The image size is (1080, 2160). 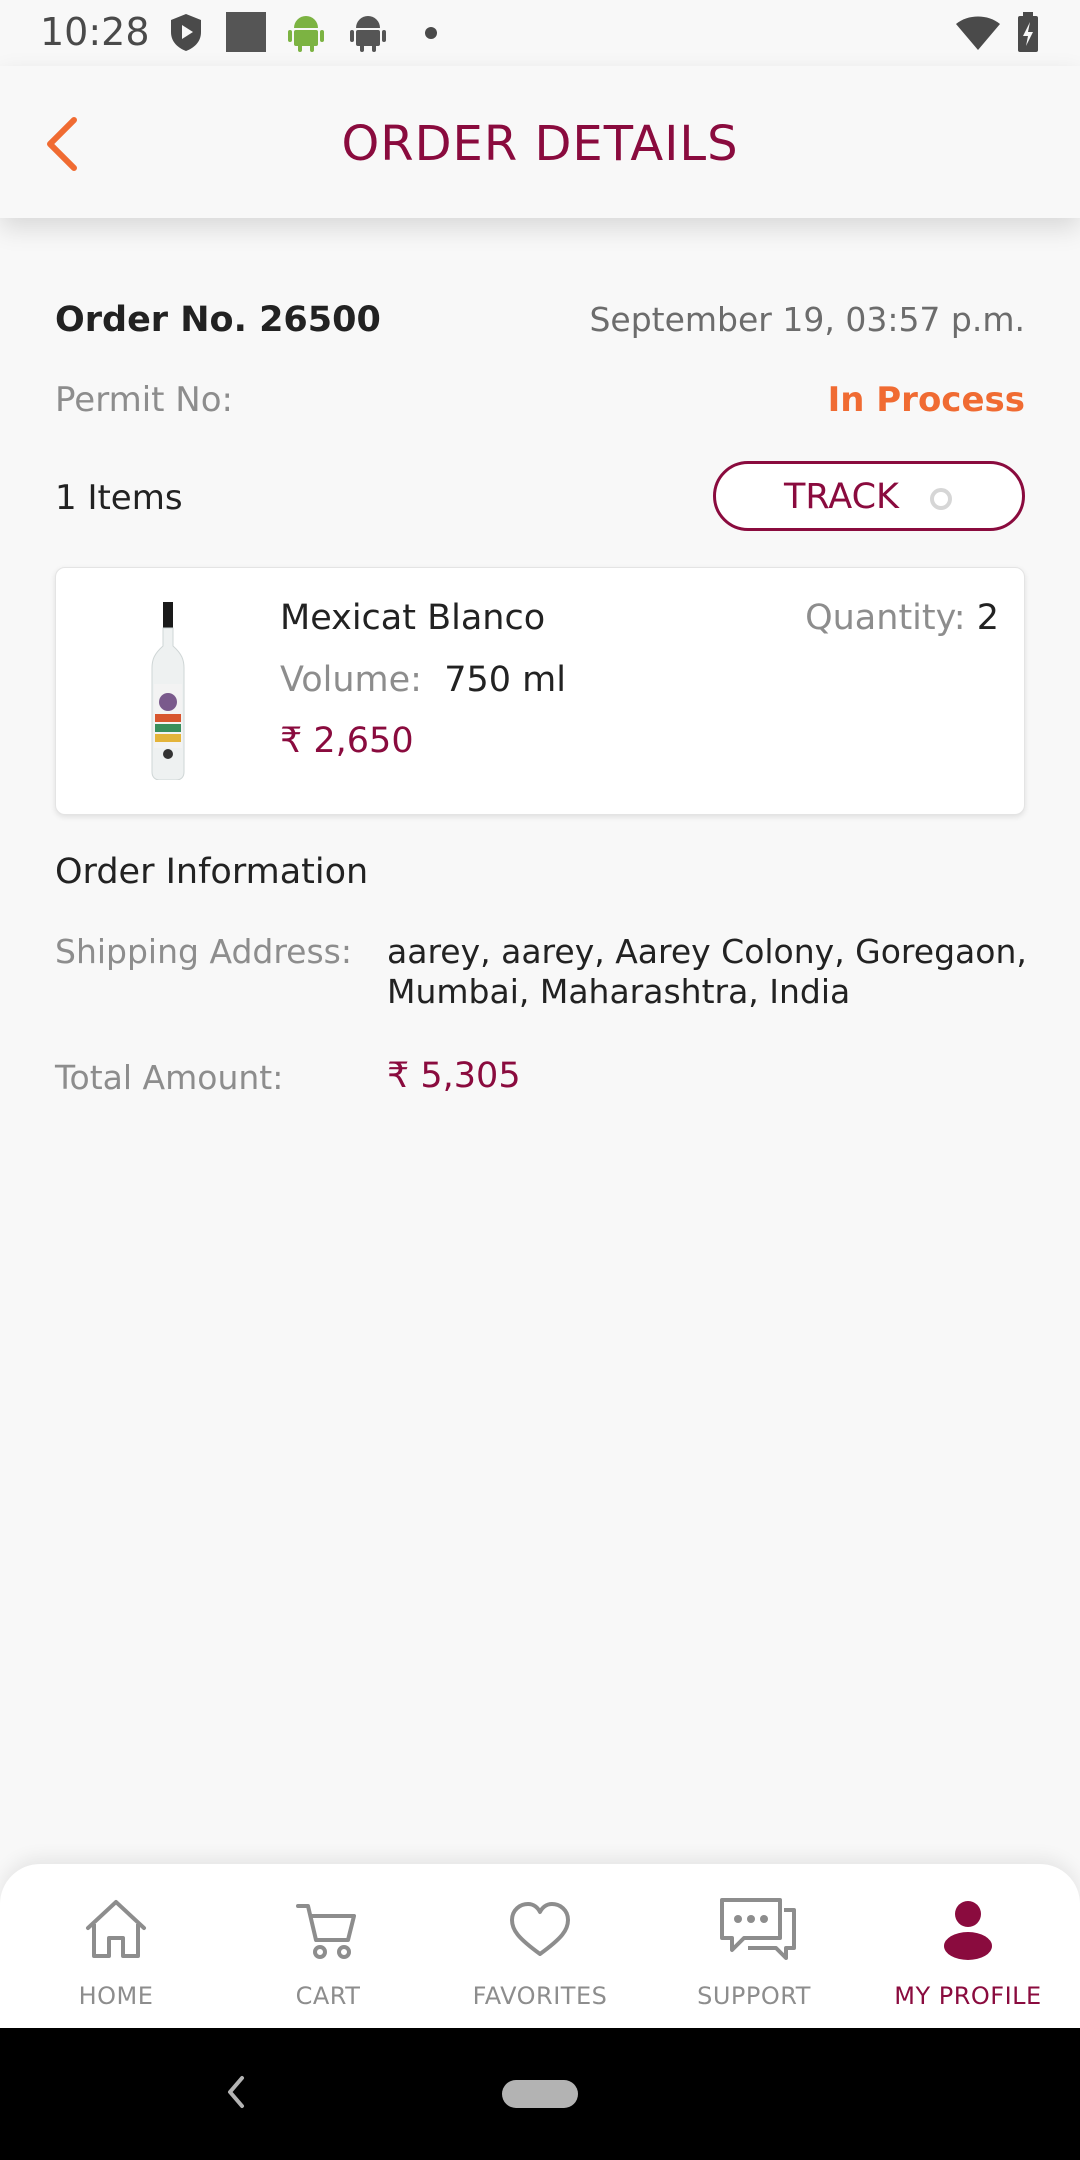 What do you see at coordinates (841, 497) in the screenshot?
I see `track-button-label: TRACK` at bounding box center [841, 497].